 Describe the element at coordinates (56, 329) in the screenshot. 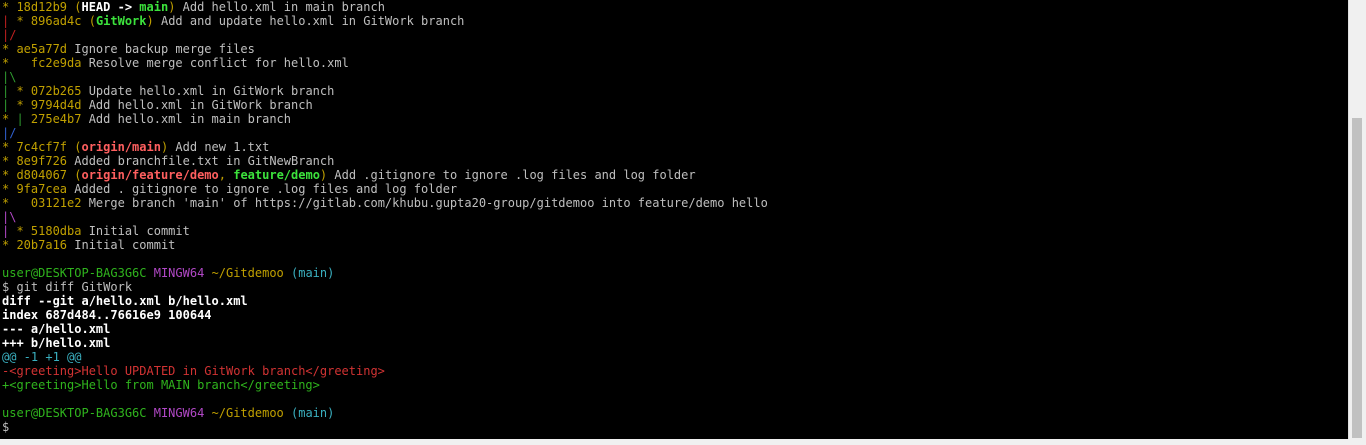

I see `terminal-text: --- a/hello.xml` at that location.